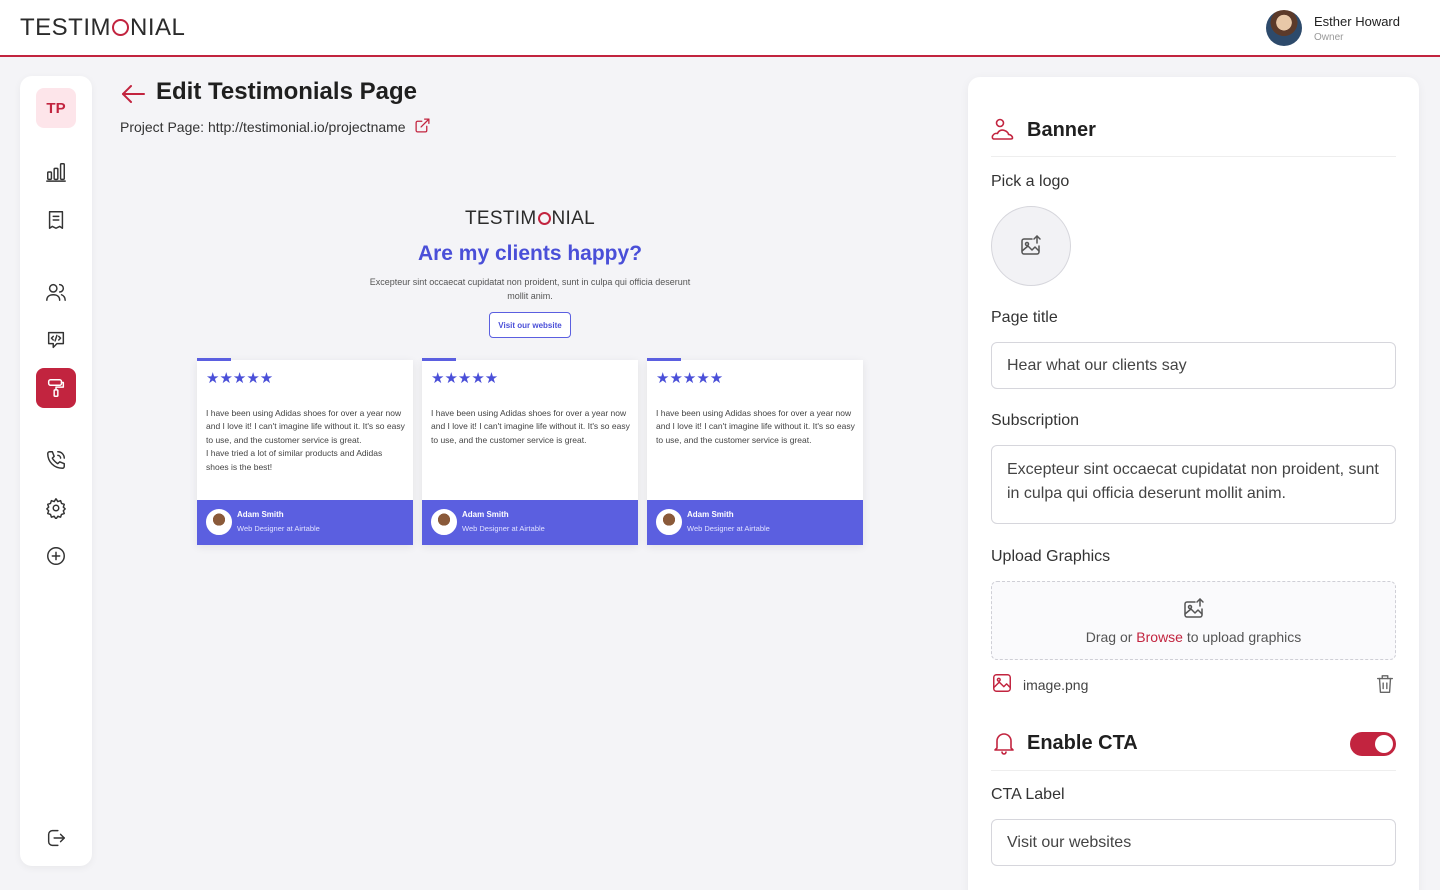 This screenshot has height=890, width=1440. I want to click on bar-chart-icon, so click(56, 172).